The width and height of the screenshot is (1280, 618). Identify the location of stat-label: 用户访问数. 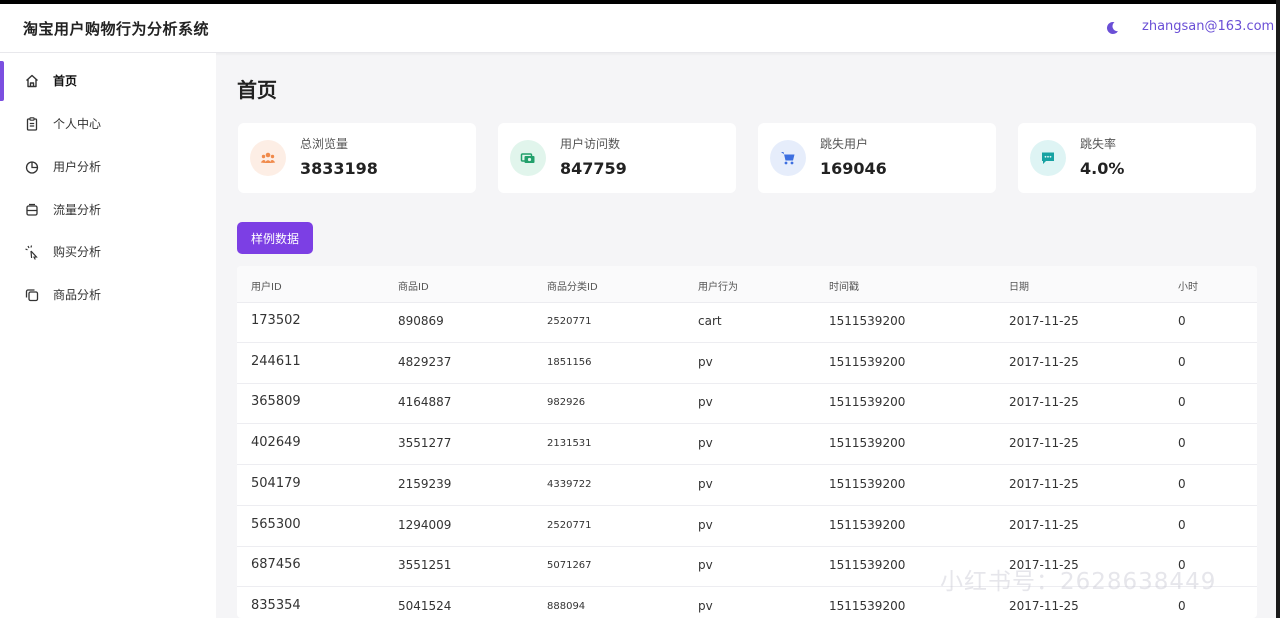
(590, 144).